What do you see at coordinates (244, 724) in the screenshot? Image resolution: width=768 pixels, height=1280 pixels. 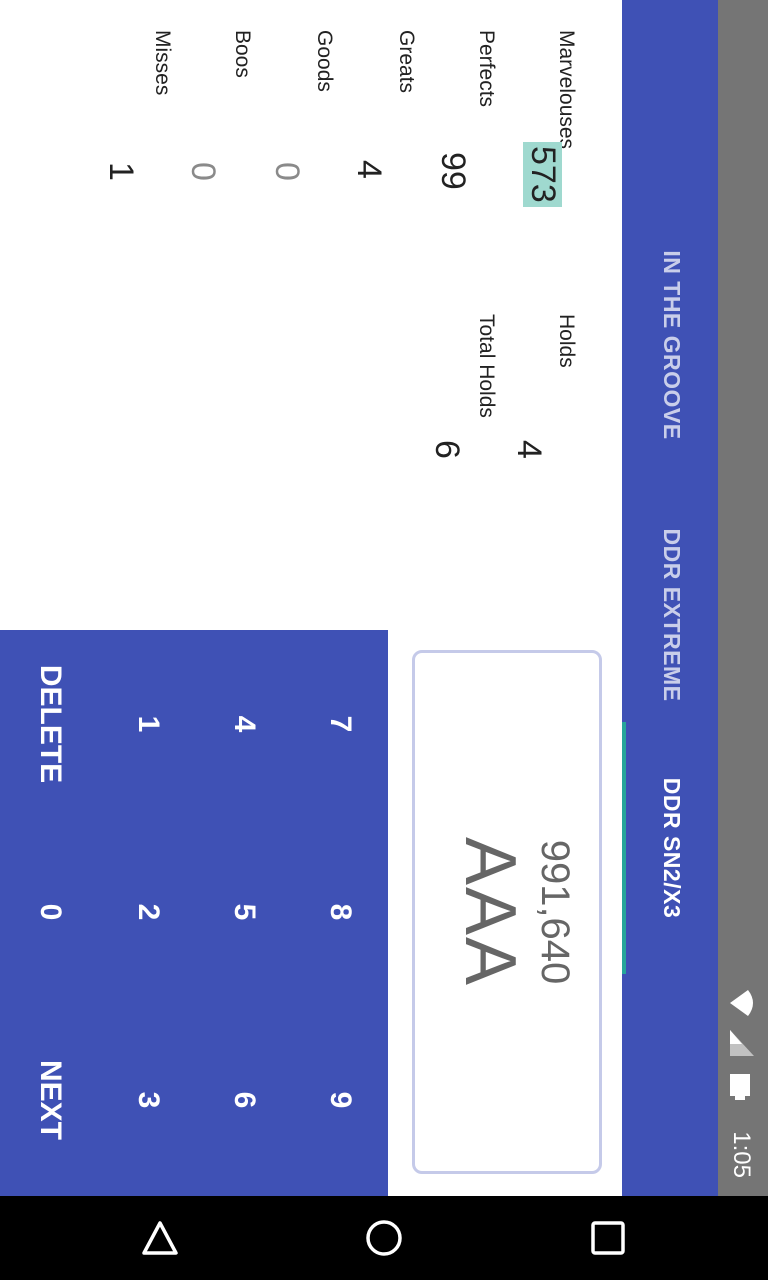 I see `key-4: 4` at bounding box center [244, 724].